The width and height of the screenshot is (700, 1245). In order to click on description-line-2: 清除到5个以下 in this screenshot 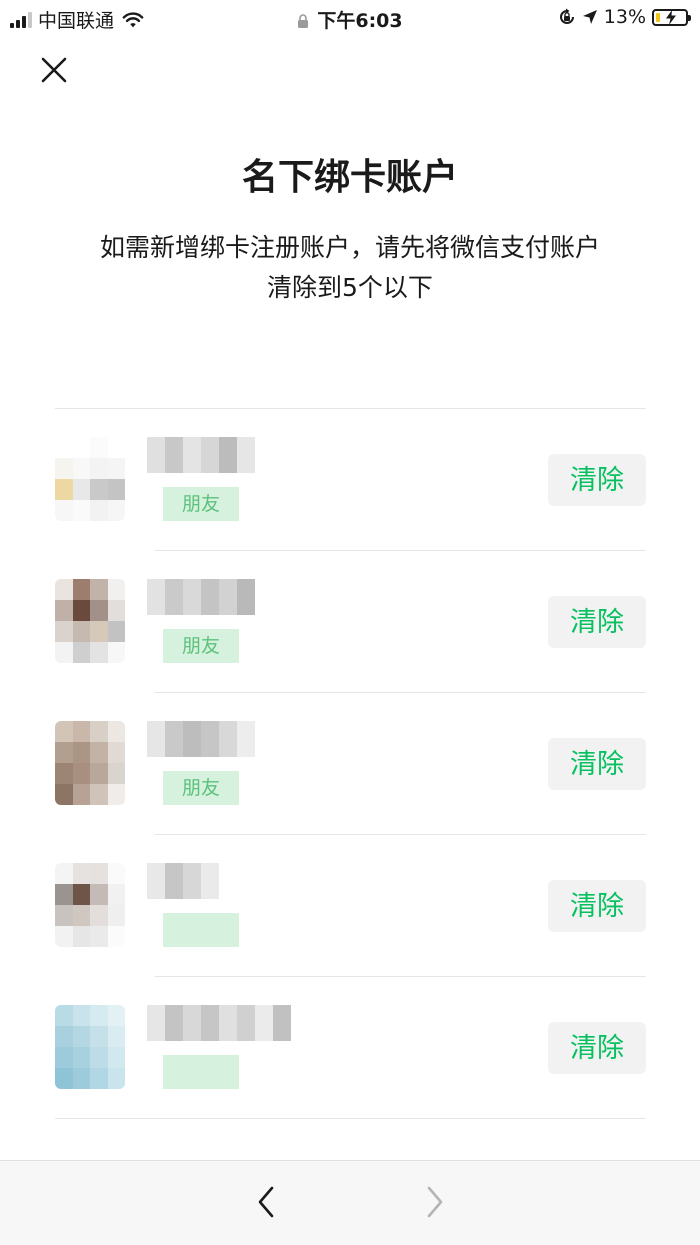, I will do `click(350, 287)`.